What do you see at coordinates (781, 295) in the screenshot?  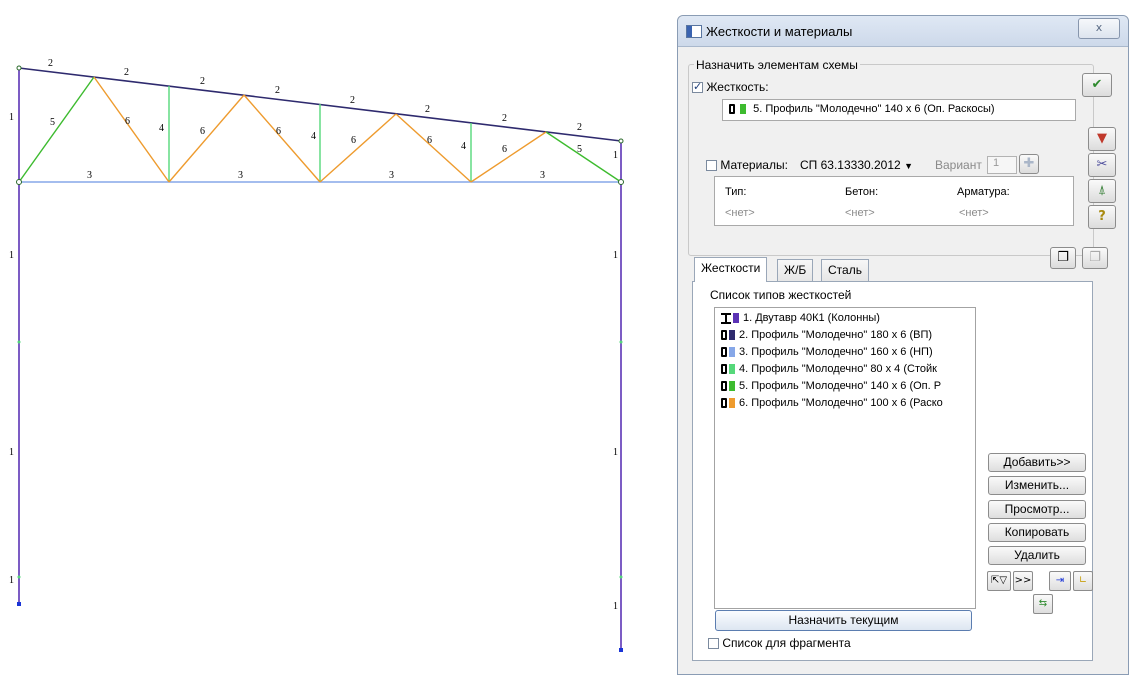 I see `stiffness-list-title: Список типов жесткостей` at bounding box center [781, 295].